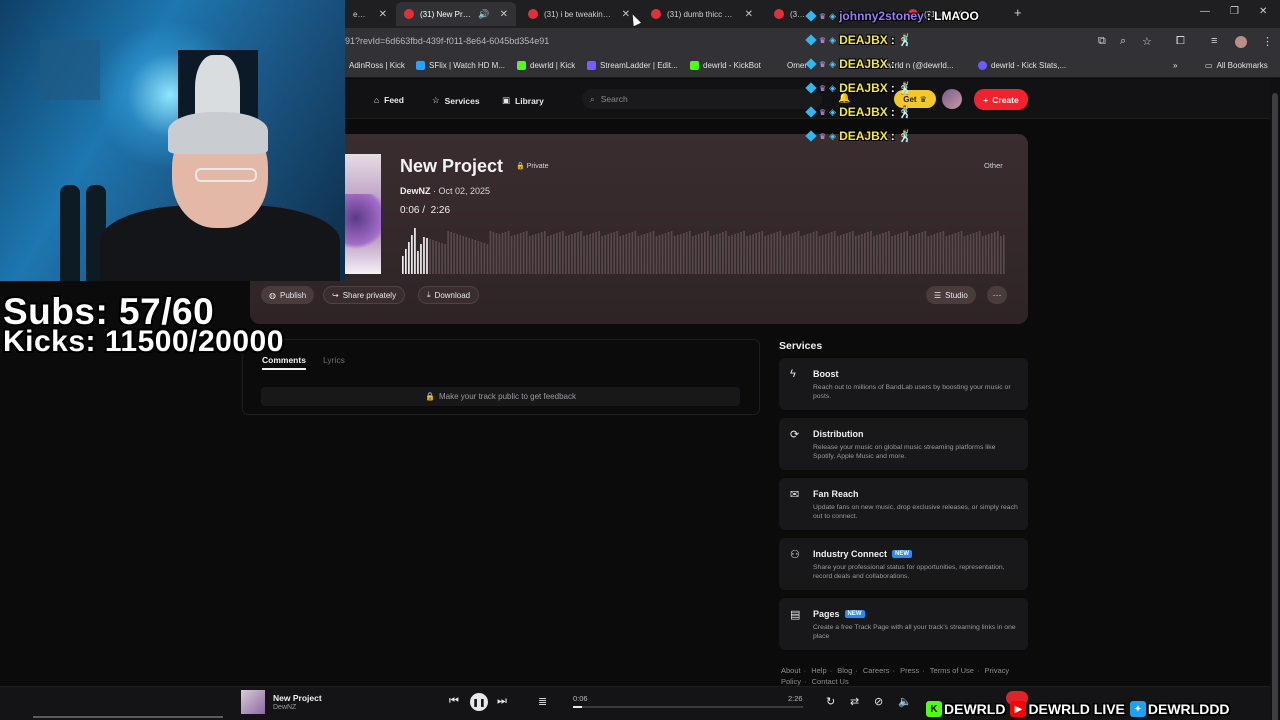  I want to click on browser-tab-active: (31) New Project 🔊 ✕, so click(456, 14).